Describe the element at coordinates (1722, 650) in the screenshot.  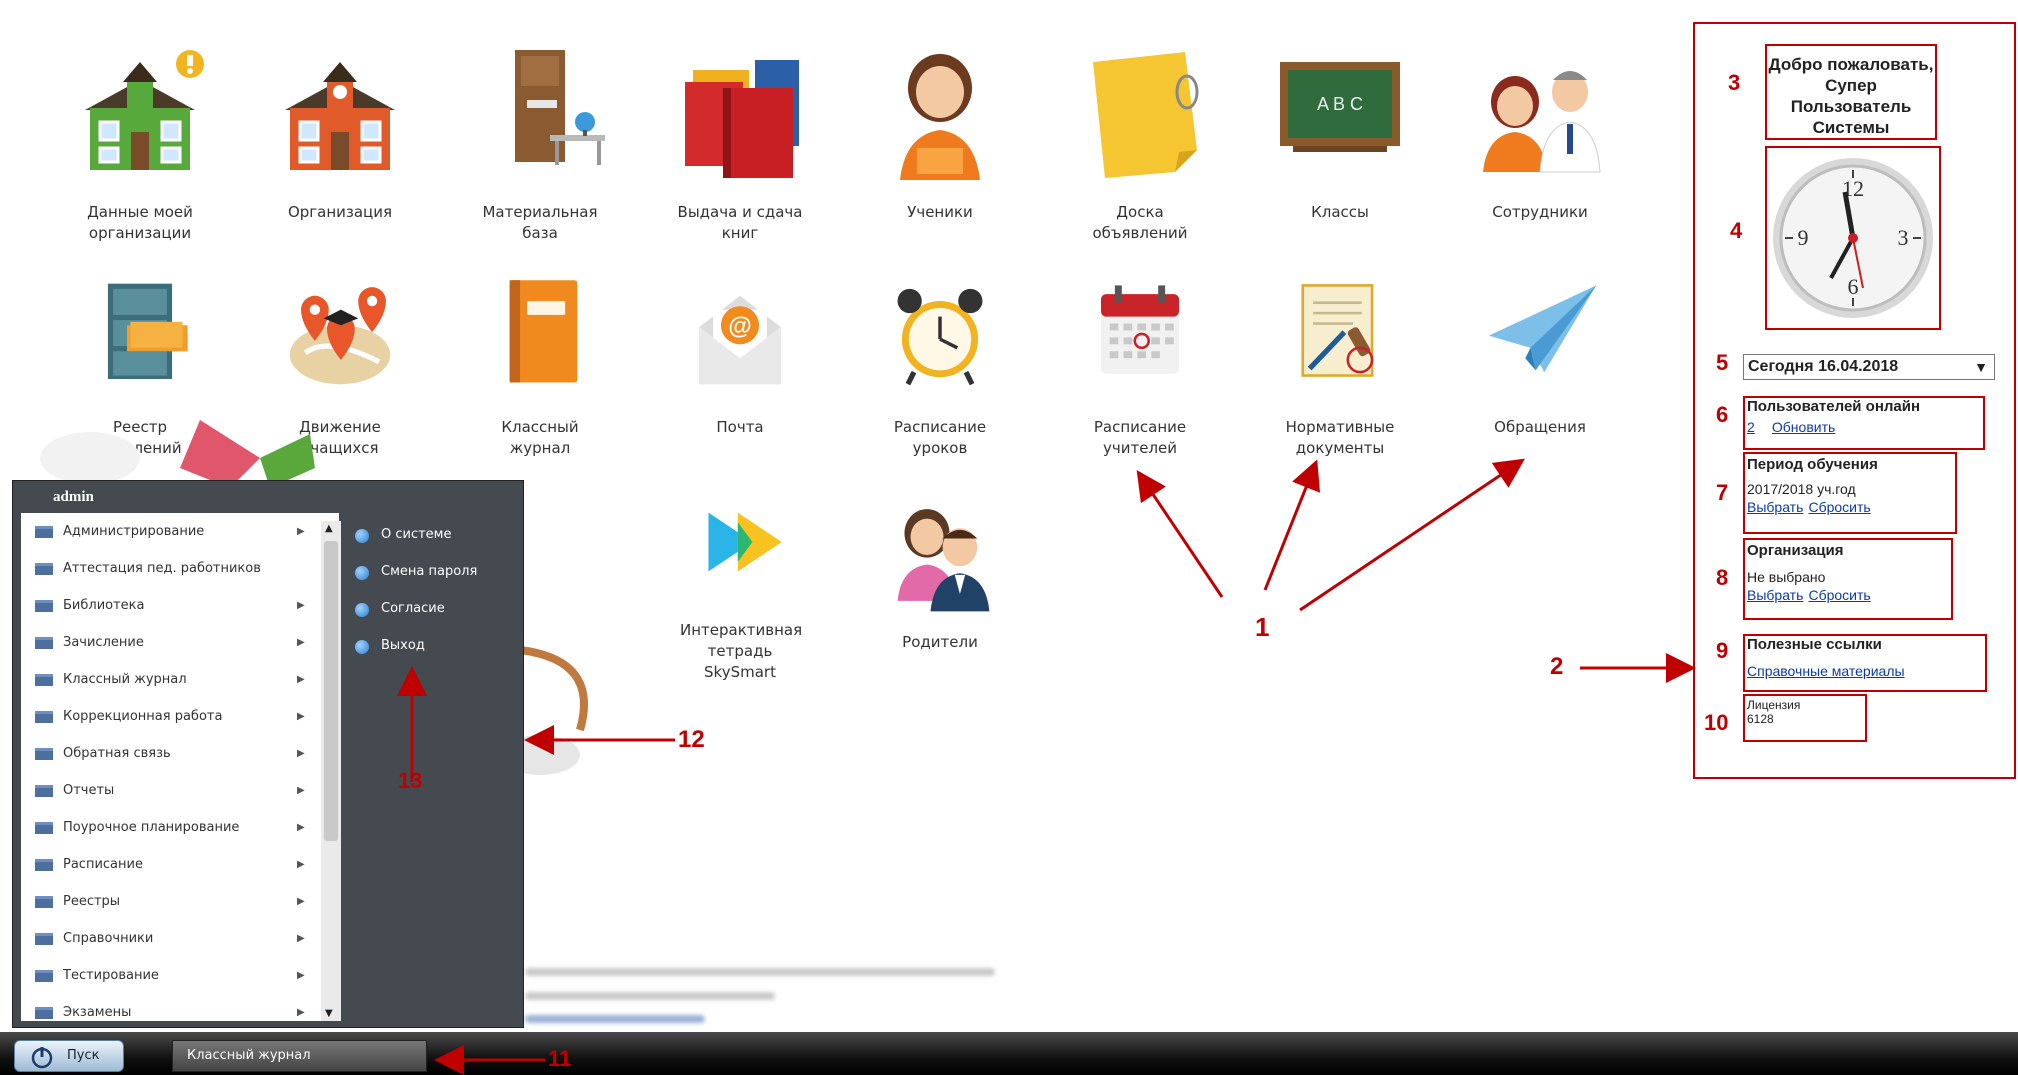
I see `annotation-label-9: 9` at that location.